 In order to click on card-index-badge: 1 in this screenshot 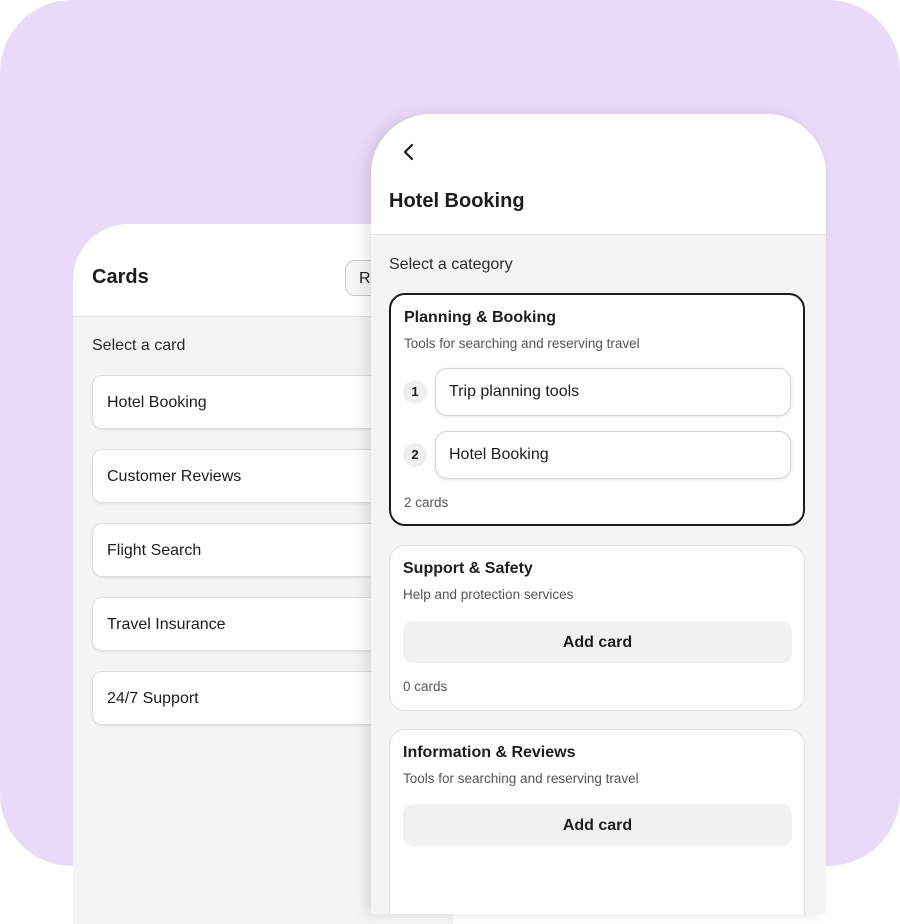, I will do `click(415, 392)`.